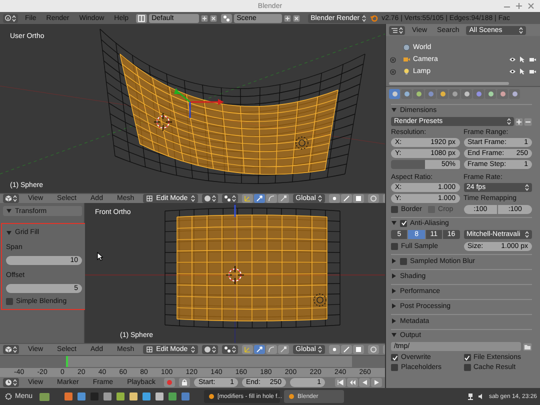  I want to click on previous-keyframe-button, so click(352, 382).